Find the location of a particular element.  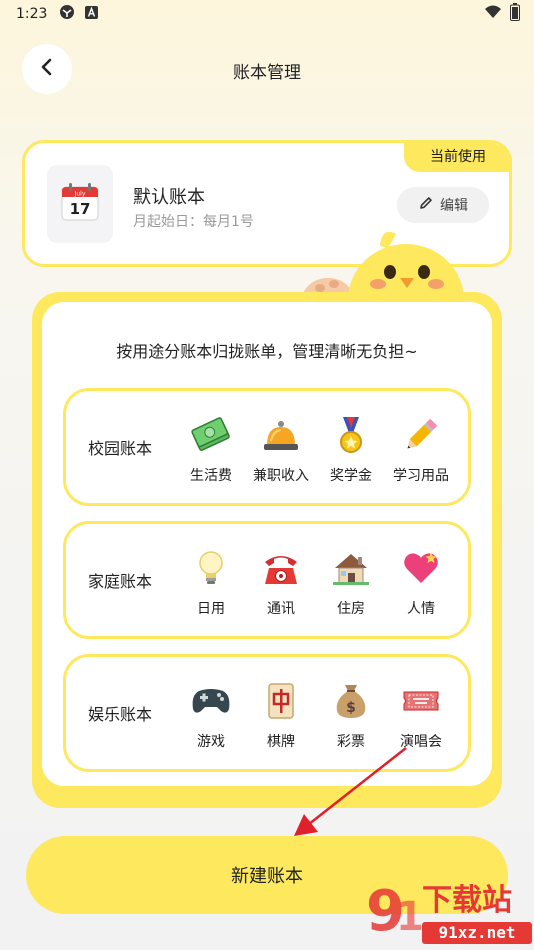

category-item: 奖学金 is located at coordinates (351, 447).